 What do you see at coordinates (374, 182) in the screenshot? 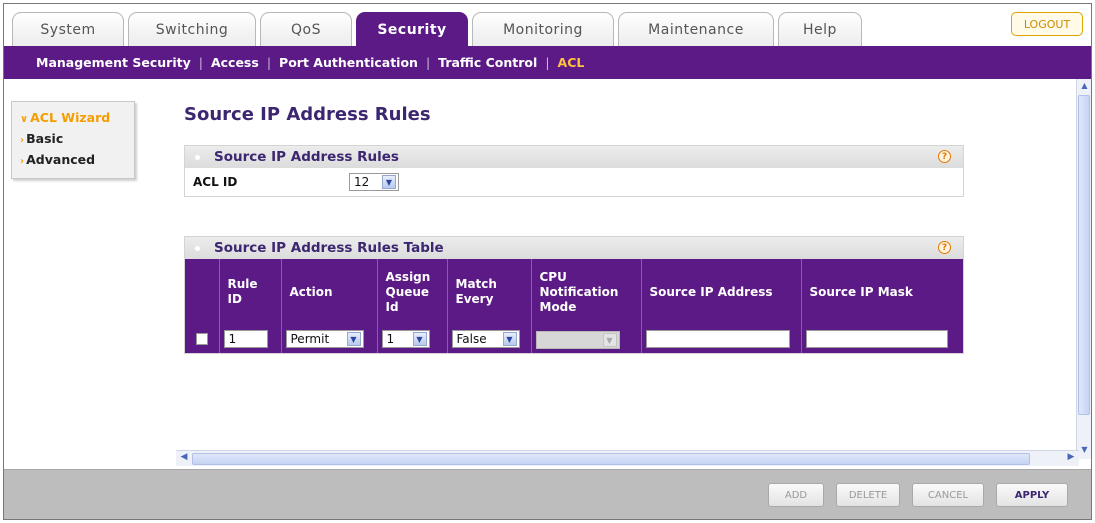
I see `acl-id-select: 12 ▼` at bounding box center [374, 182].